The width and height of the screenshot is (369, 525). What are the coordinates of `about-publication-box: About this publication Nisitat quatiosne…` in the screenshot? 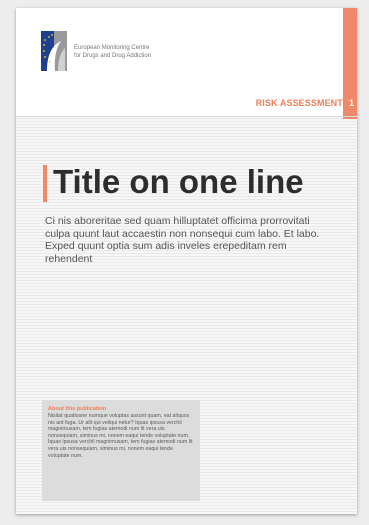 It's located at (121, 450).